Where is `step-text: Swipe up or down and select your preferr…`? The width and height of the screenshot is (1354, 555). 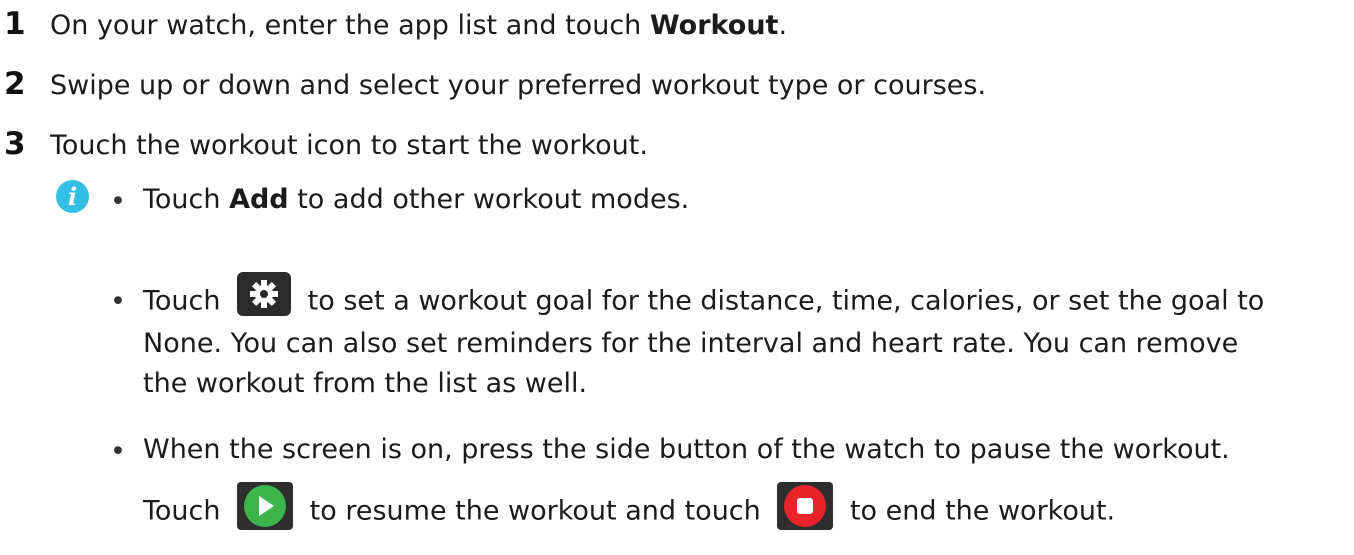
step-text: Swipe up or down and select your preferr… is located at coordinates (518, 85).